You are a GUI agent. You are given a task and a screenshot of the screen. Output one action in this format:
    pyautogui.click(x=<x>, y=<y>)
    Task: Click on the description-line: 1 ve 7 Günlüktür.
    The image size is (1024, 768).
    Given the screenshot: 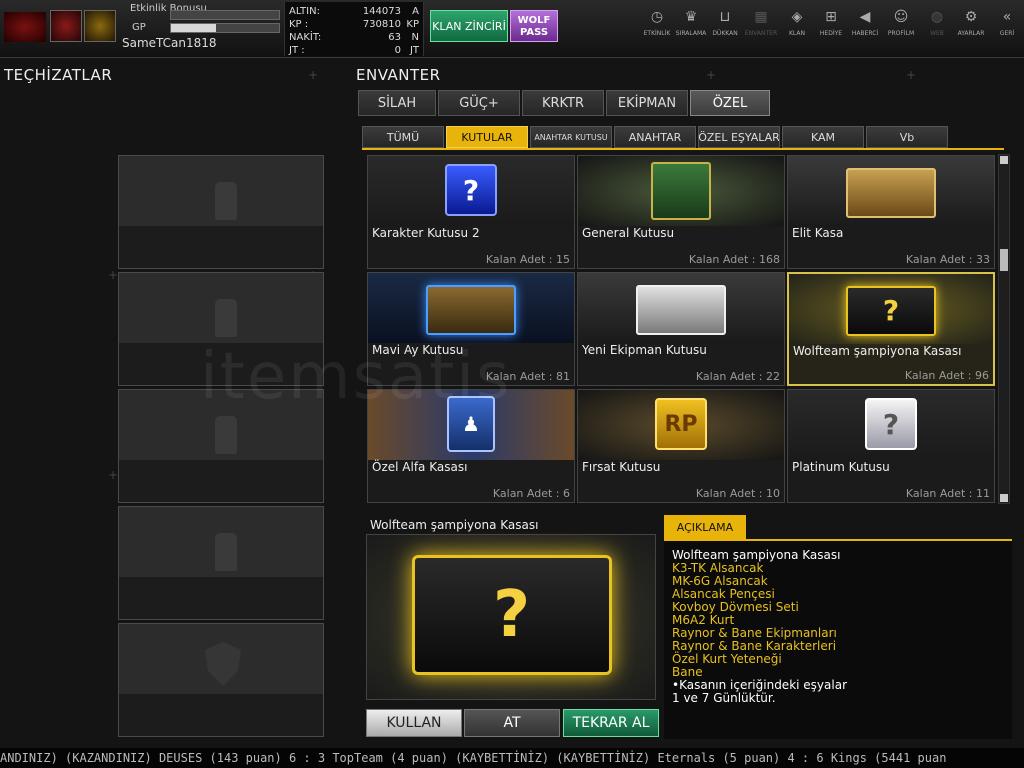 What is the action you would take?
    pyautogui.click(x=724, y=698)
    